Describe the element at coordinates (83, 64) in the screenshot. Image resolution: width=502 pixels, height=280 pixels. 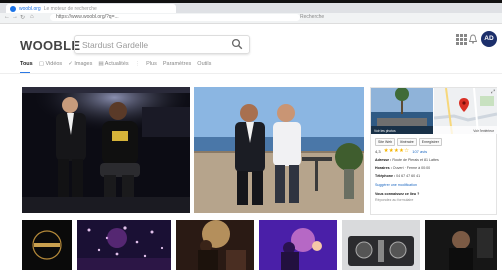
I see `tab-images-label: Images` at that location.